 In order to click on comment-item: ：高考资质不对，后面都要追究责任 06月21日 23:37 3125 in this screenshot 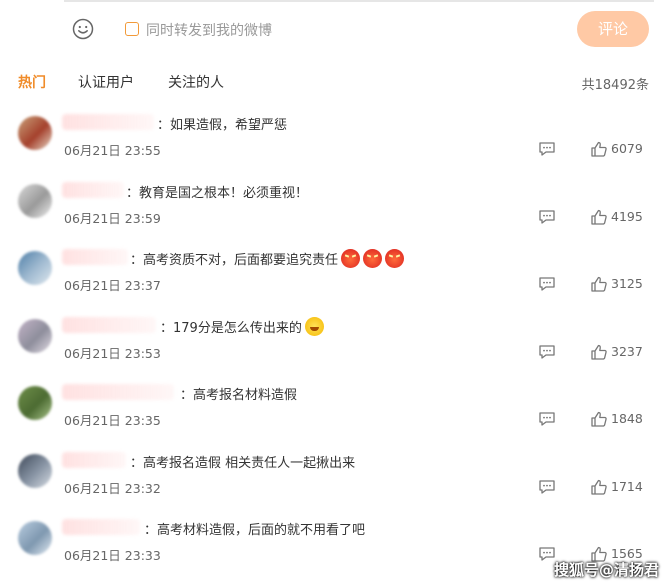, I will do `click(334, 277)`.